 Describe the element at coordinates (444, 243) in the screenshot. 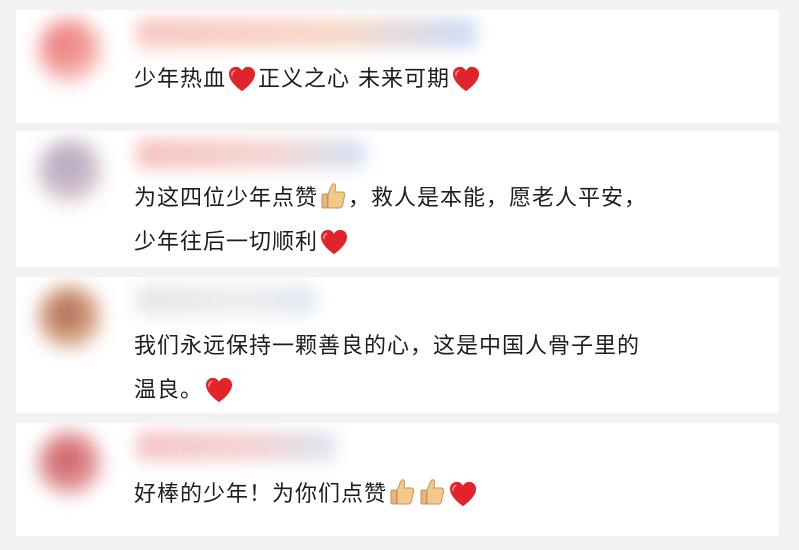

I see `comment-line: 少年往后一切顺利` at that location.